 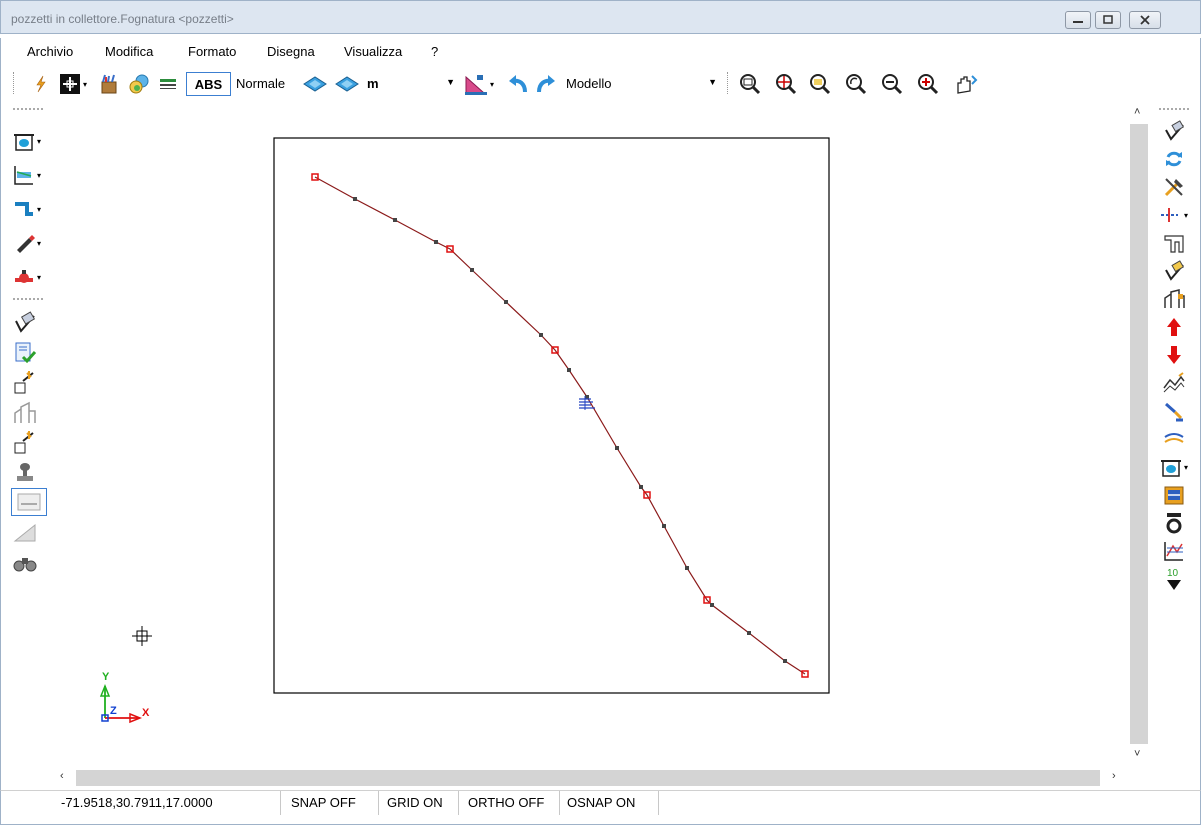 I want to click on toolbar-grip, so click(x=14, y=83).